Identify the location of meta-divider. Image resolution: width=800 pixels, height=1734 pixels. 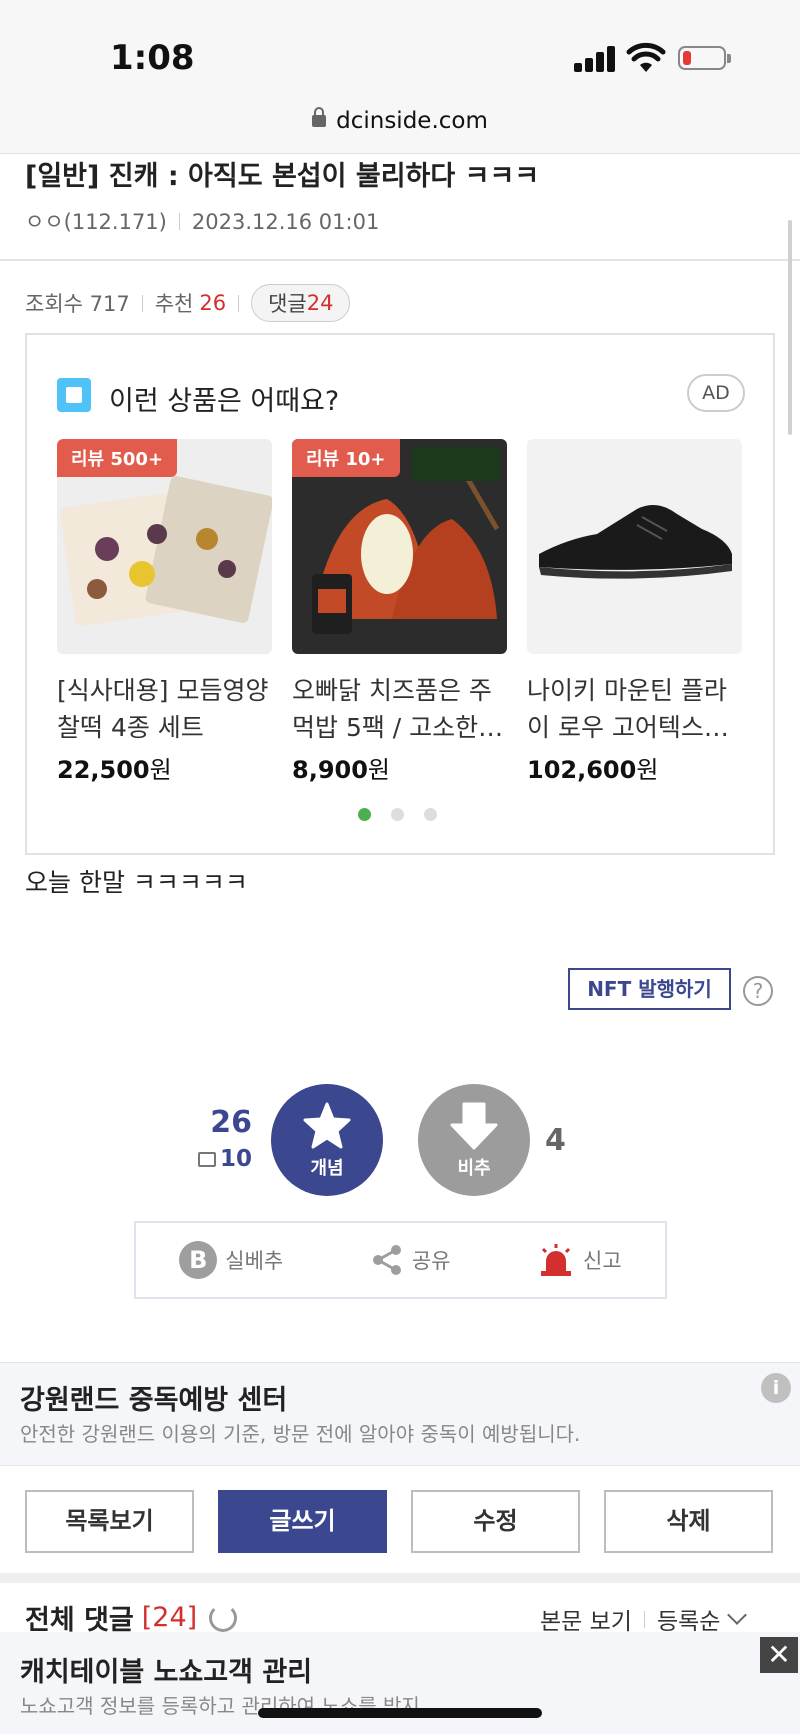
(179, 221).